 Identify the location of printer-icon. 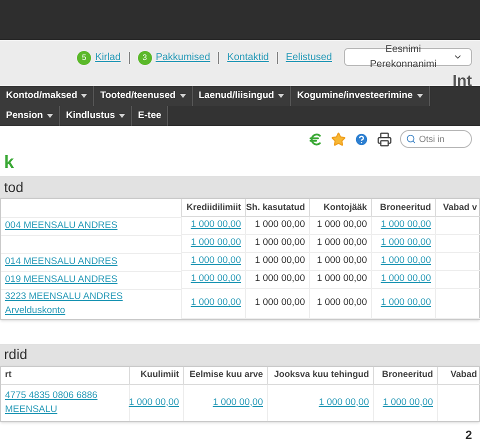
(384, 139).